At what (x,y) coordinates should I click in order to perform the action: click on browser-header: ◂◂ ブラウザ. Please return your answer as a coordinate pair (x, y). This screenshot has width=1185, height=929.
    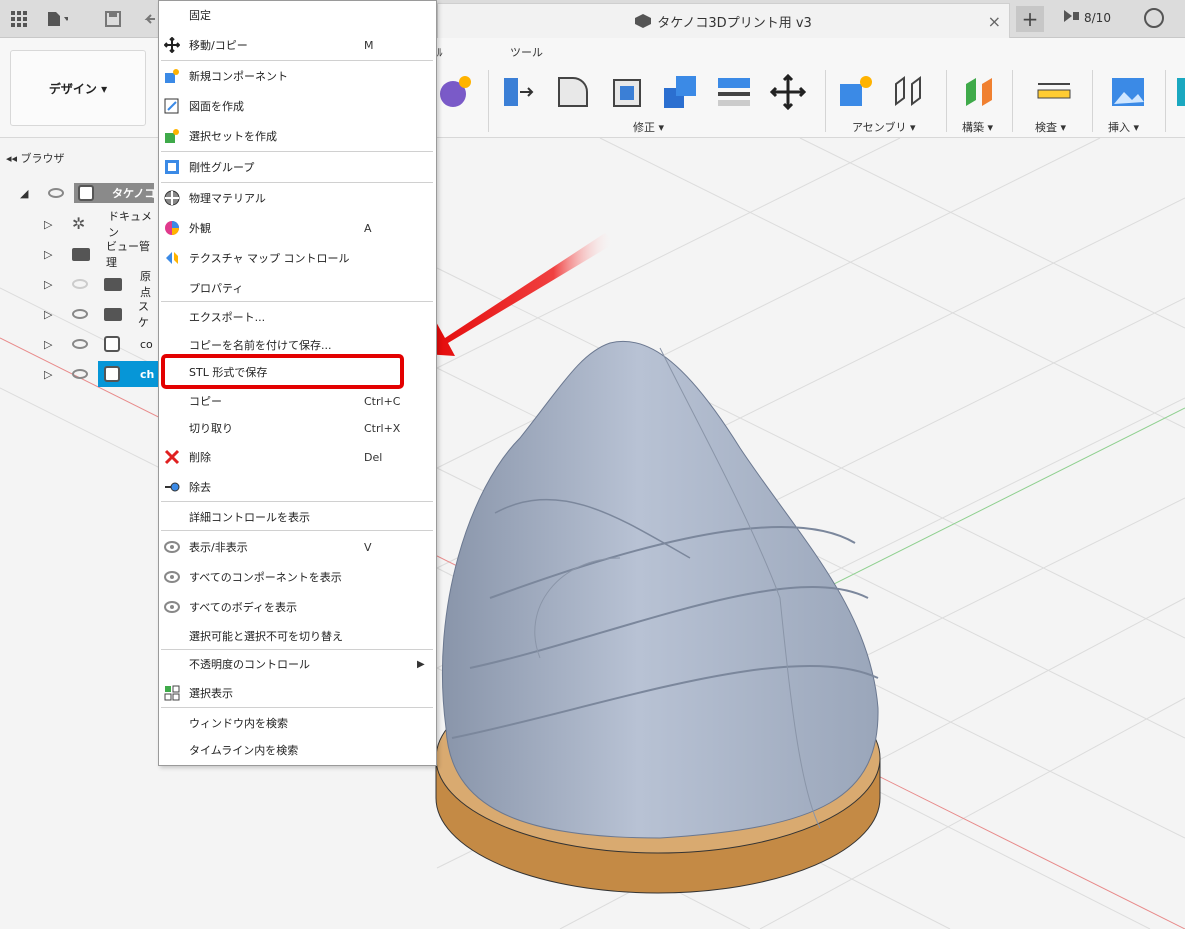
    Looking at the image, I should click on (79, 158).